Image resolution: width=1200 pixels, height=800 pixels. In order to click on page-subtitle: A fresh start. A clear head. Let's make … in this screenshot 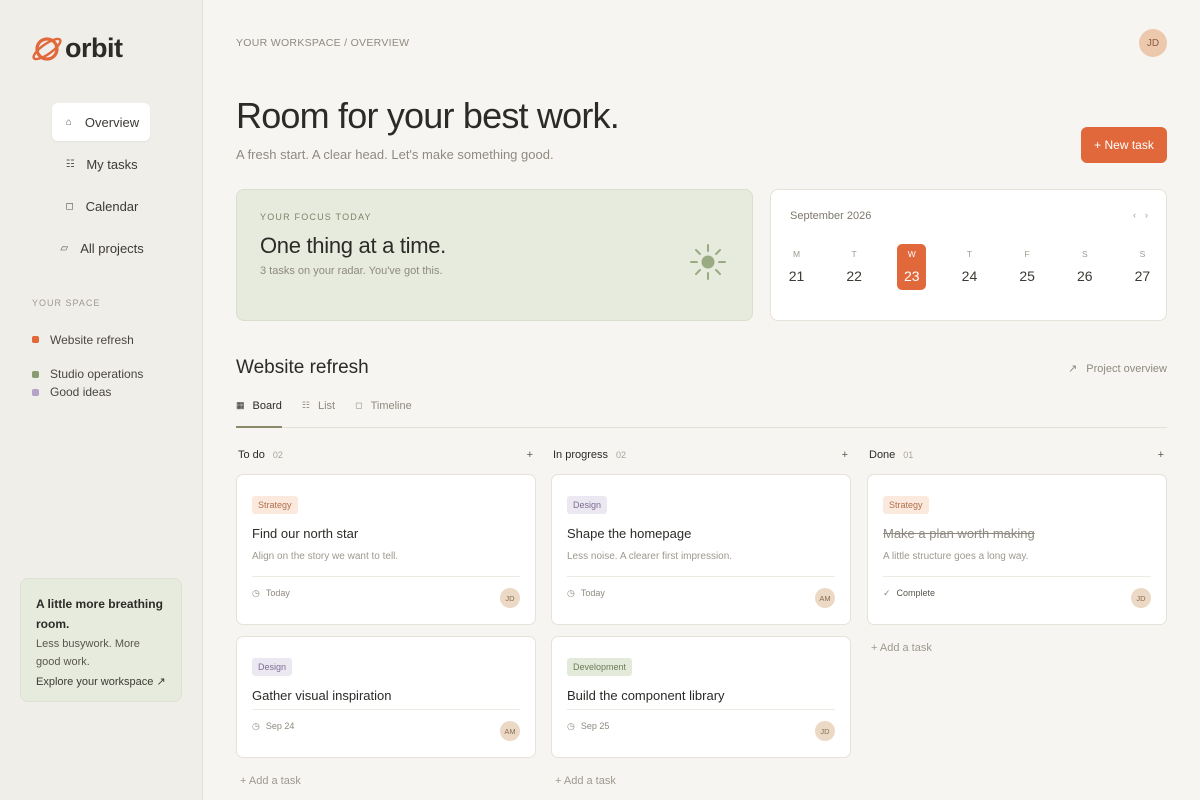, I will do `click(395, 154)`.